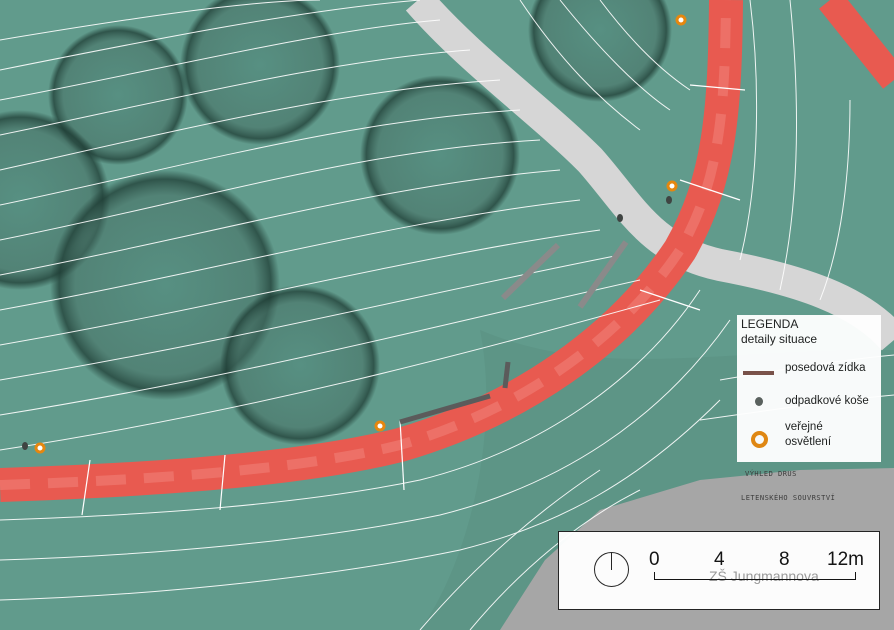 This screenshot has height=630, width=894. Describe the element at coordinates (788, 498) in the screenshot. I see `handwritten-note-line2: LETENSKÉHO SOUVRSTVÍ` at that location.